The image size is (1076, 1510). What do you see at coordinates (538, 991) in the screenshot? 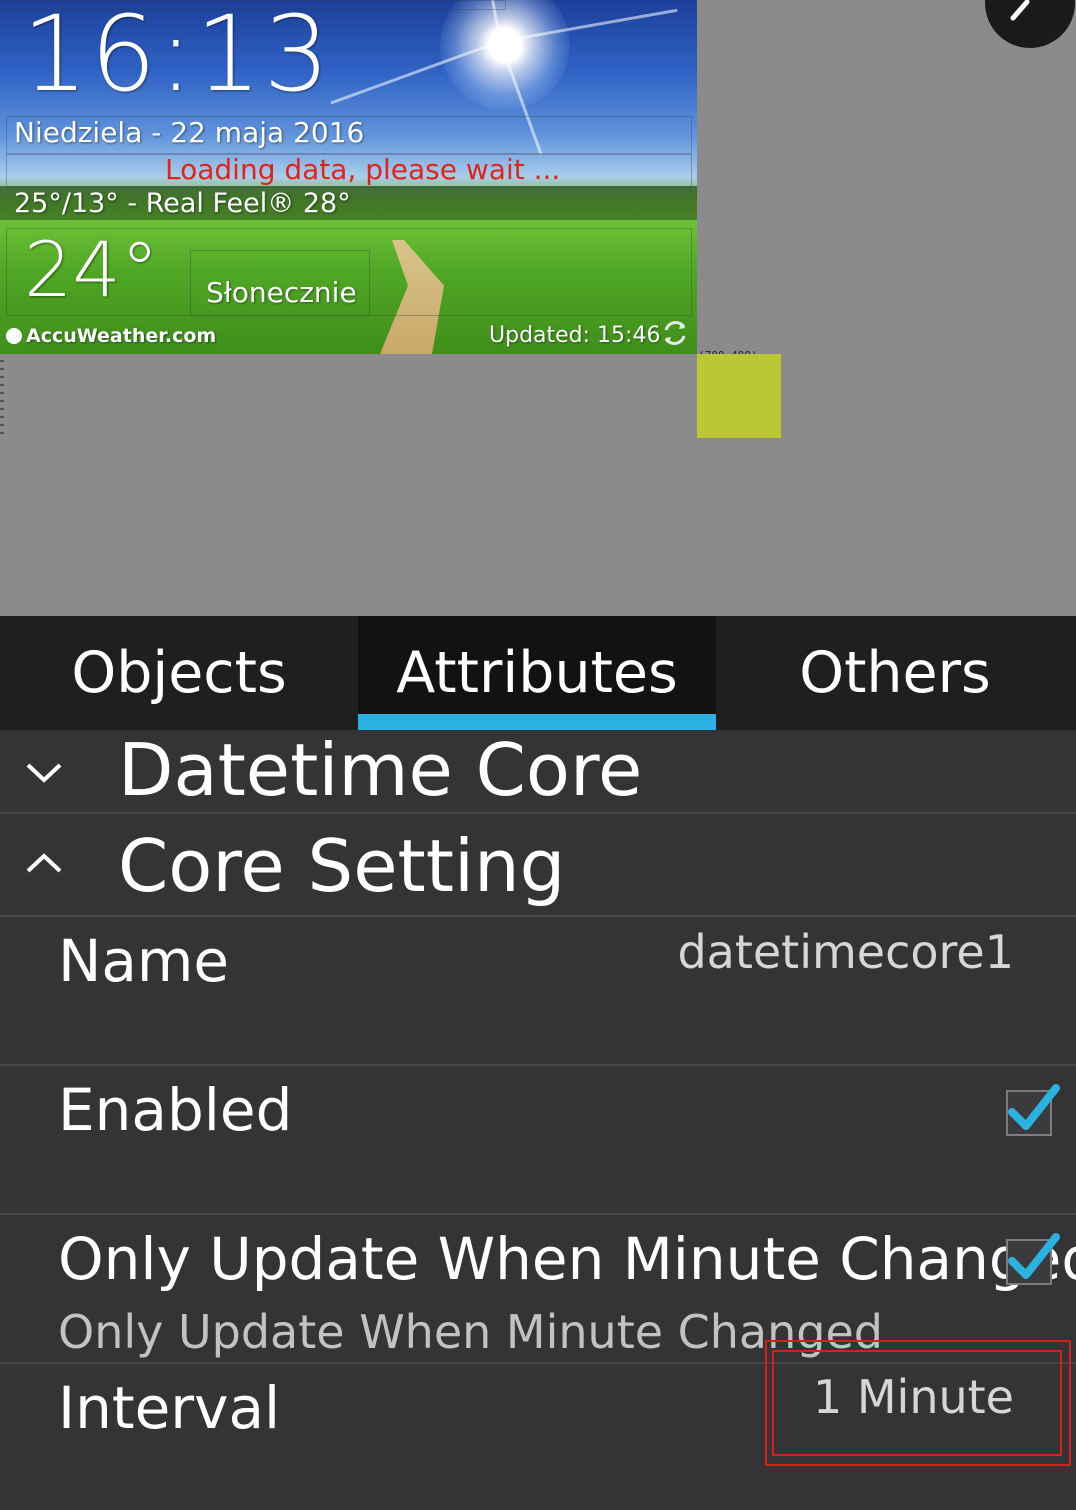
I see `setting-row-name: Name datetimecore1` at bounding box center [538, 991].